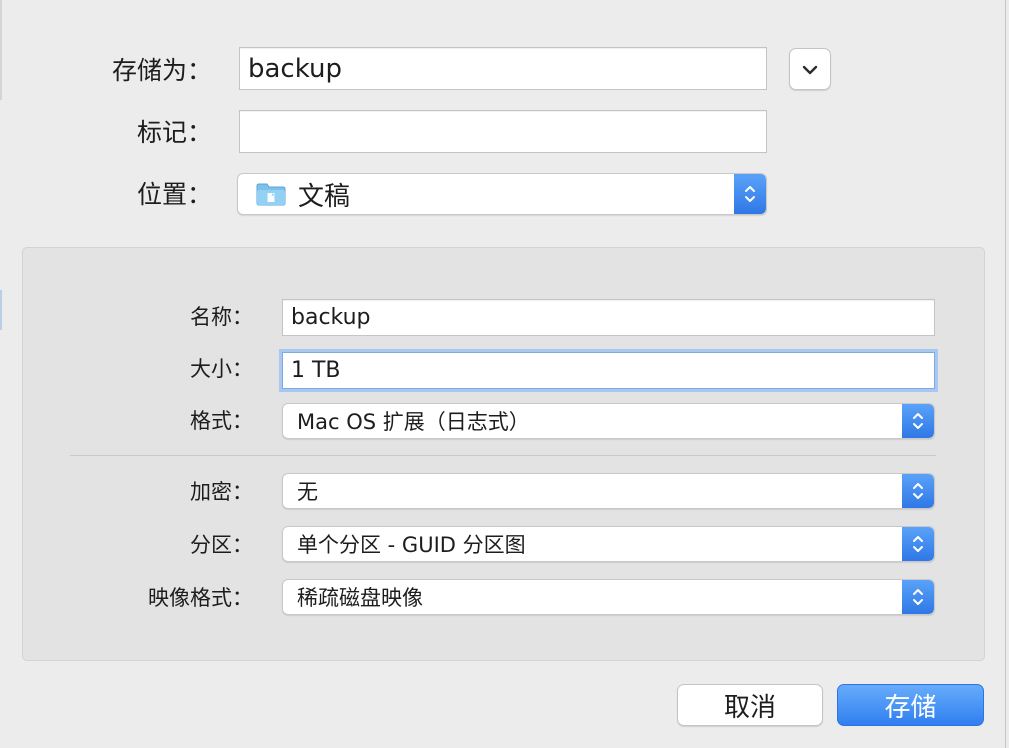 Image resolution: width=1009 pixels, height=748 pixels. I want to click on chevron-down-icon, so click(810, 69).